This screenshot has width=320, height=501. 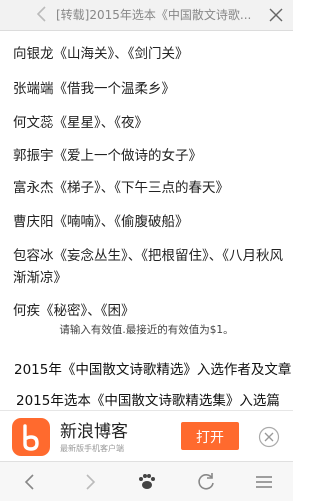 What do you see at coordinates (276, 15) in the screenshot?
I see `close-icon` at bounding box center [276, 15].